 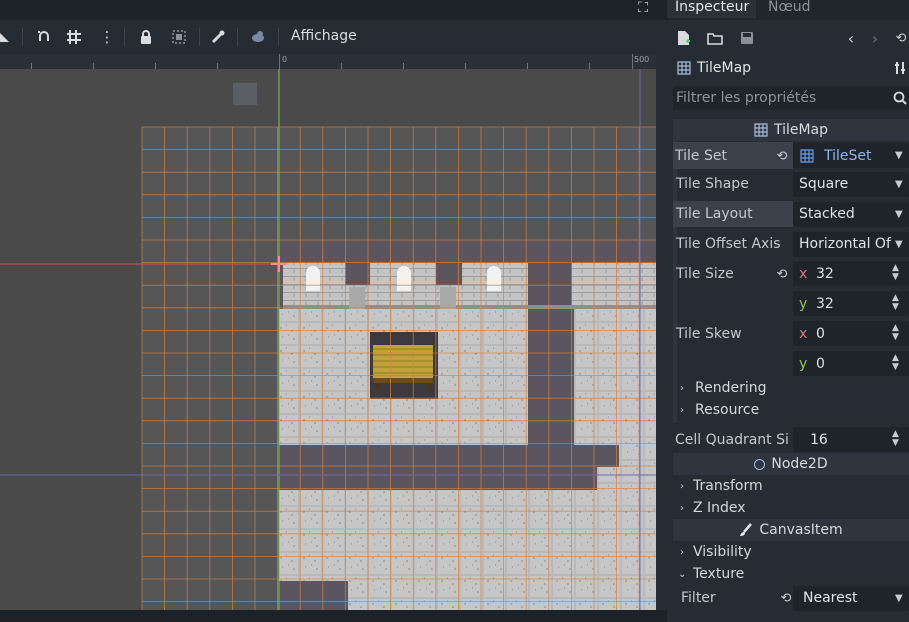 What do you see at coordinates (827, 214) in the screenshot?
I see `tile-layout-value: Stacked` at bounding box center [827, 214].